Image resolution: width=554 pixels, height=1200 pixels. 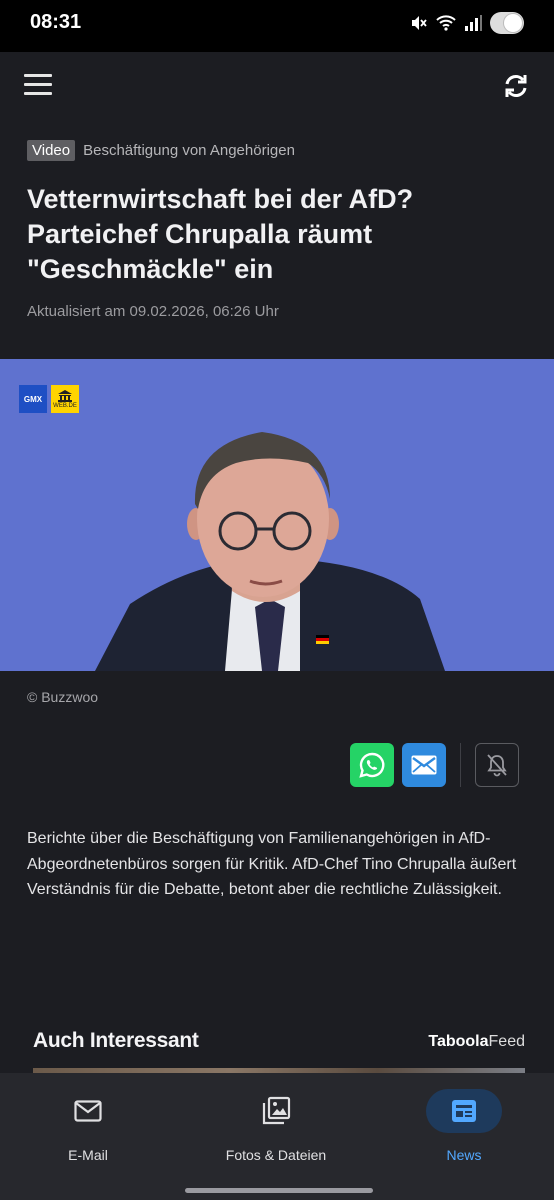 I want to click on share-divider, so click(x=460, y=765).